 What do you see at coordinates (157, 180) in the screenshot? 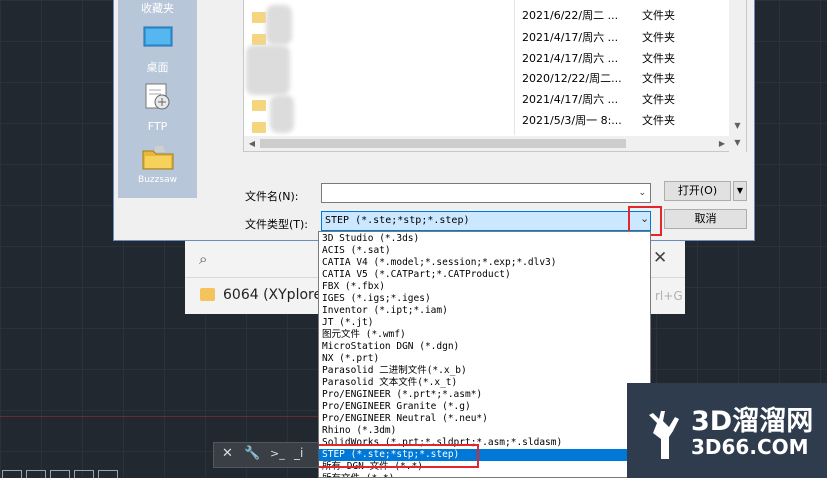
I see `place-label: Buzzsaw` at bounding box center [157, 180].